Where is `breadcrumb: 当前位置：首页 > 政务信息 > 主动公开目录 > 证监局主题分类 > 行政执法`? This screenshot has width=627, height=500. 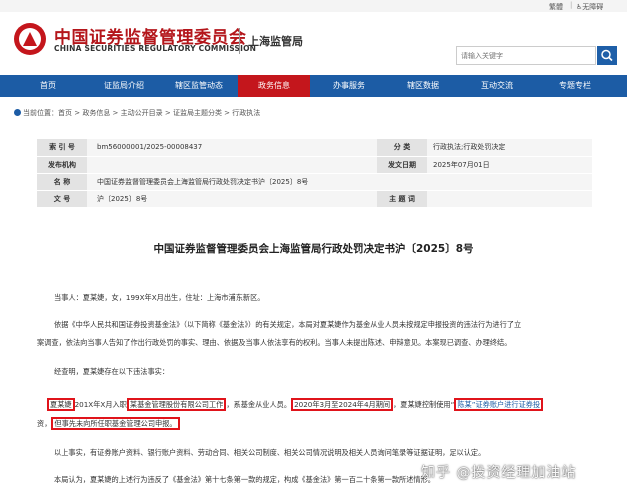
breadcrumb: 当前位置：首页 > 政务信息 > 主动公开目录 > 证监局主题分类 > 行政执法 is located at coordinates (137, 114).